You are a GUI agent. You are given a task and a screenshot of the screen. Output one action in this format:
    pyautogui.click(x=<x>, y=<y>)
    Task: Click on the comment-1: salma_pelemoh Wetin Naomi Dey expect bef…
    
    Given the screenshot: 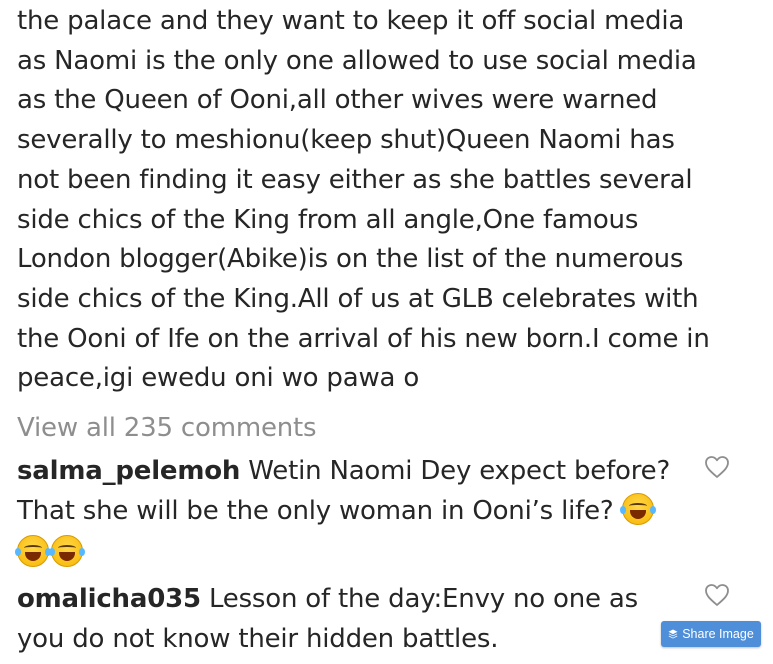 What is the action you would take?
    pyautogui.click(x=357, y=491)
    